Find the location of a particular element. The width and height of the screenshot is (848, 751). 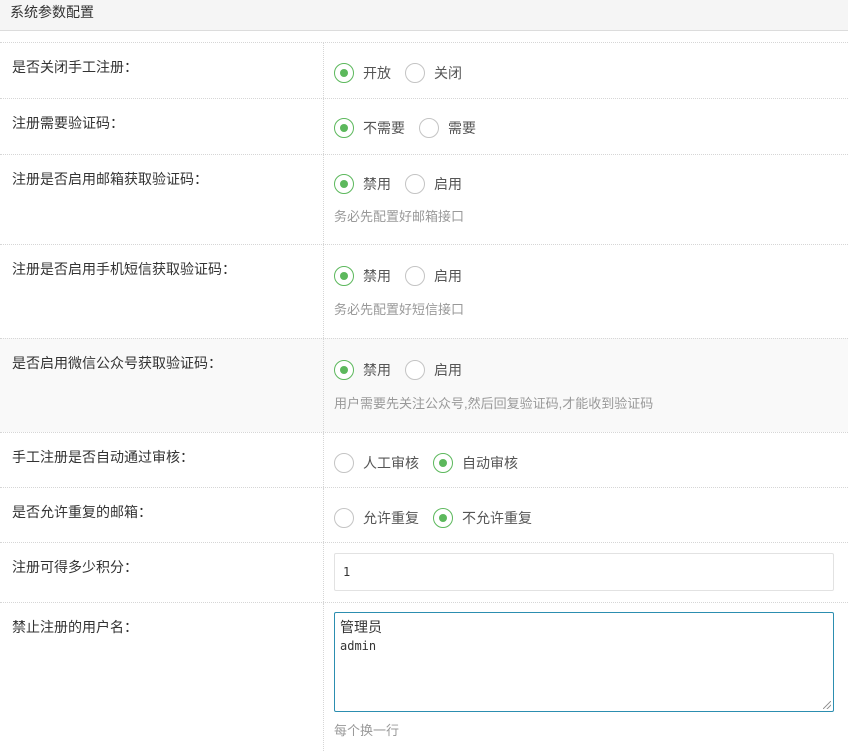

setting-row-email-code: 注册是否启用邮箱获取验证码： 禁用 启用 务必先配置好邮箱接口 is located at coordinates (424, 199).